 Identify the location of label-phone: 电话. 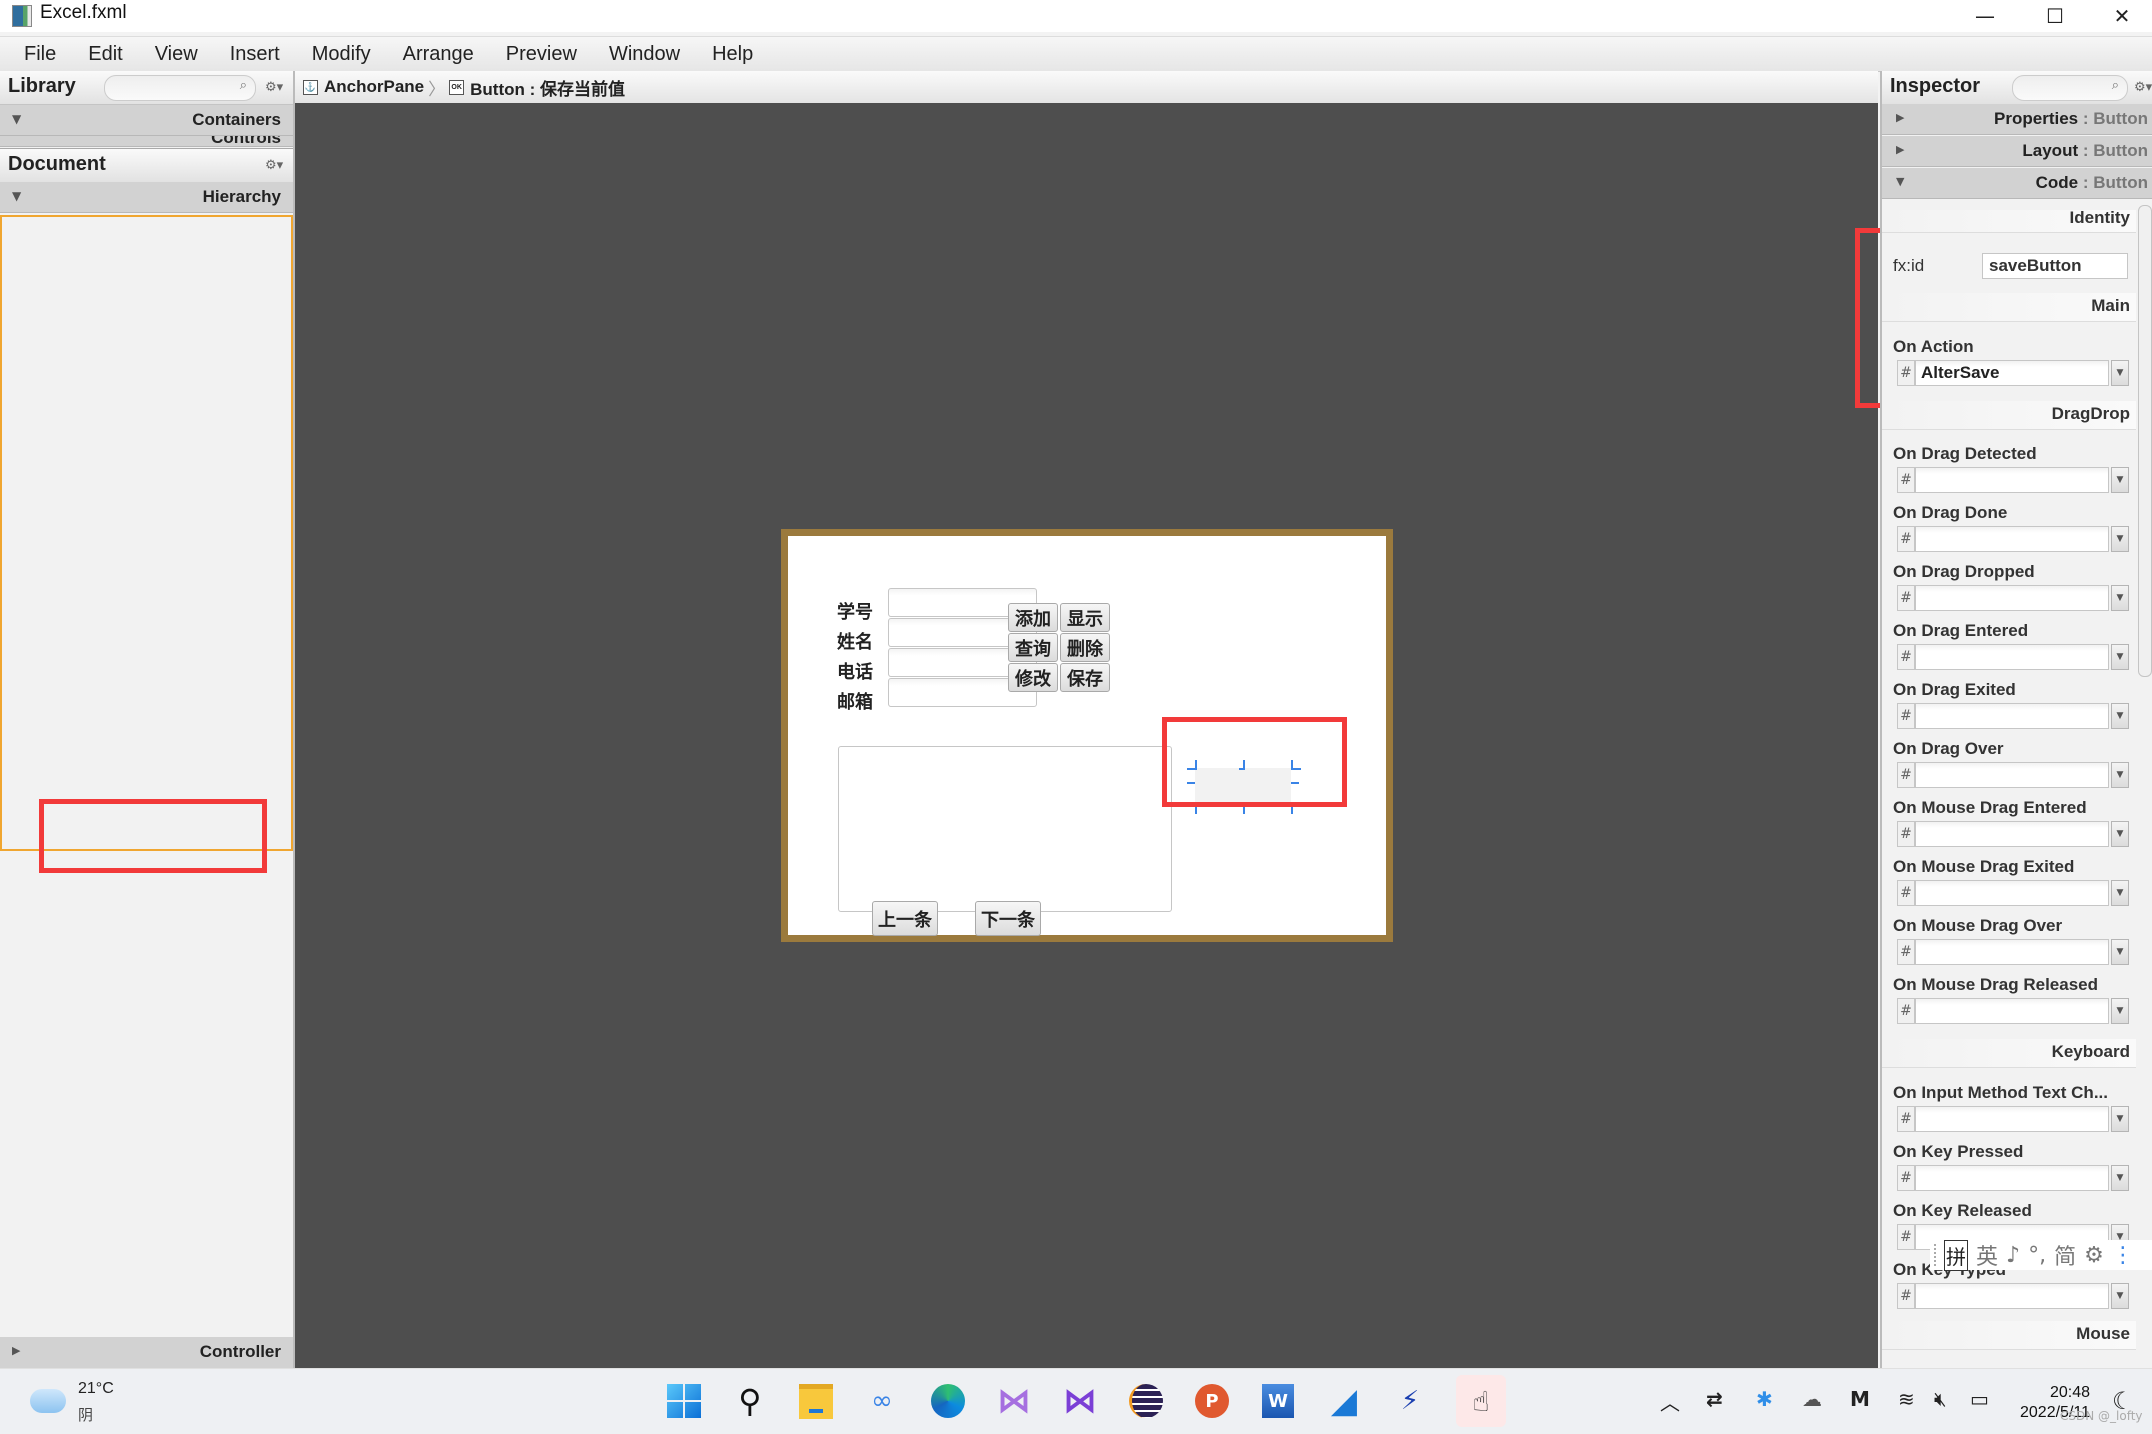
(855, 671).